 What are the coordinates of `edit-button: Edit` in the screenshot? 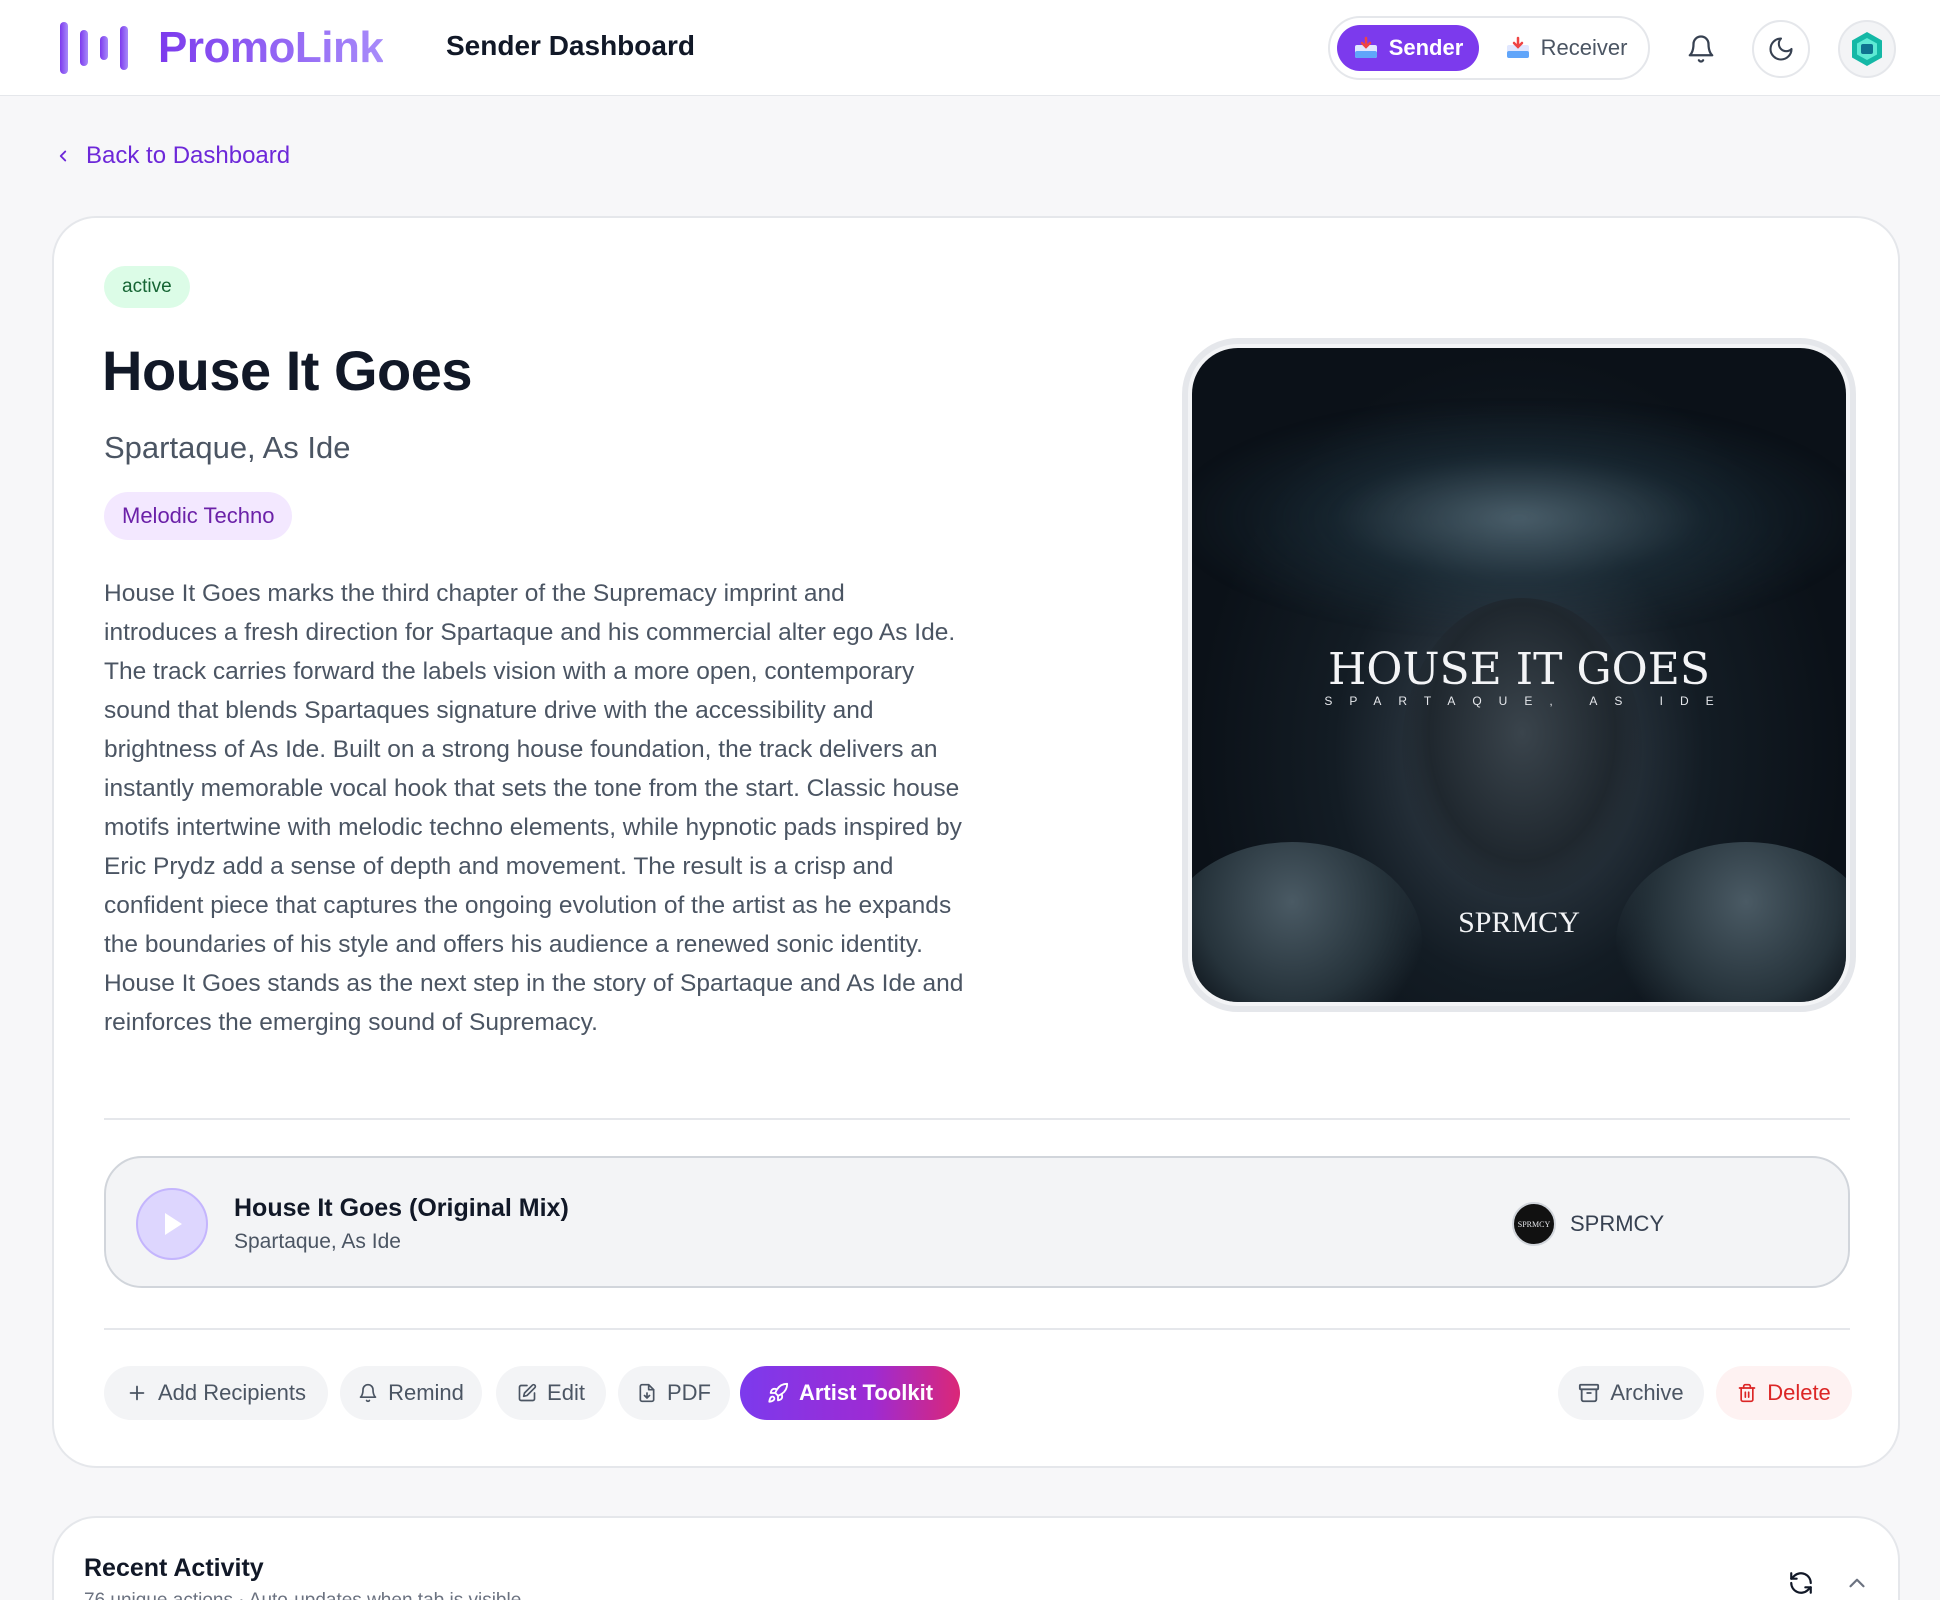 It's located at (551, 1393).